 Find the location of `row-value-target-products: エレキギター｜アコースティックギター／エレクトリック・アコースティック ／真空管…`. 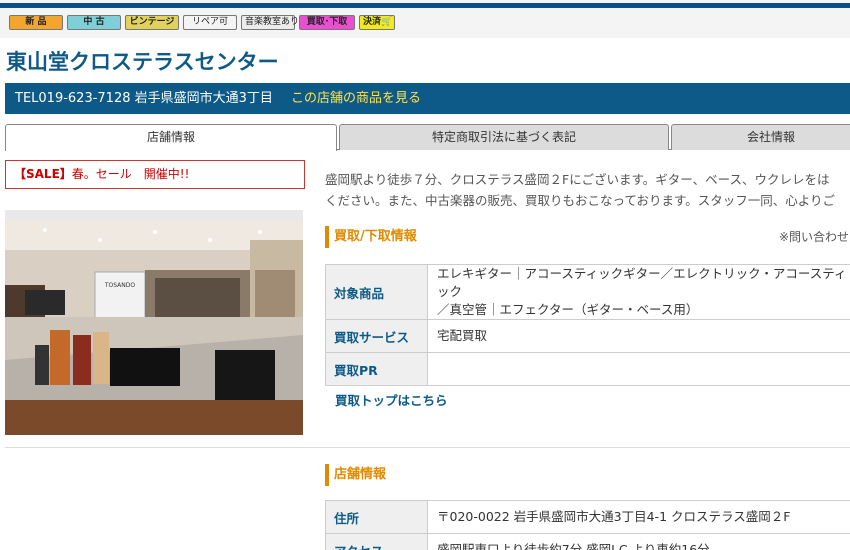

row-value-target-products: エレキギター｜アコースティックギター／エレクトリック・アコースティック ／真空管… is located at coordinates (638, 292).